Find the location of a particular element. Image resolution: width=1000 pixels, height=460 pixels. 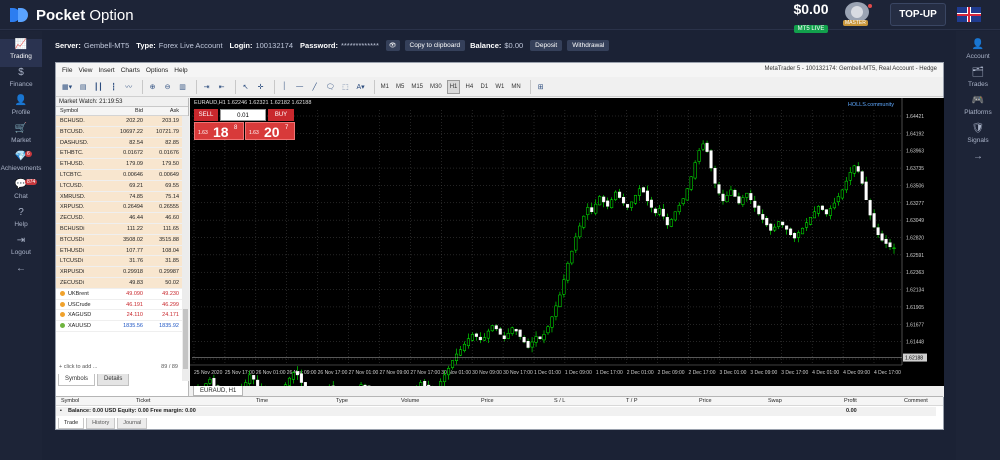

timeframe-m30: M30 is located at coordinates (436, 87).